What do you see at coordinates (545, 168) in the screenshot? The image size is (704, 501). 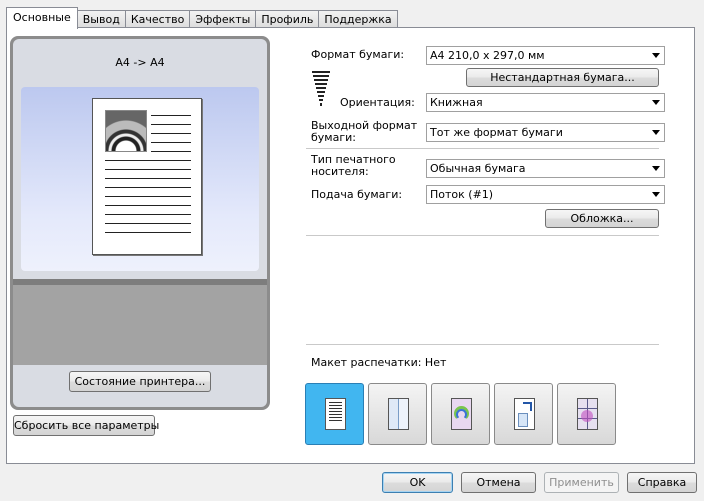 I see `media-type-select: Обычная бумага` at bounding box center [545, 168].